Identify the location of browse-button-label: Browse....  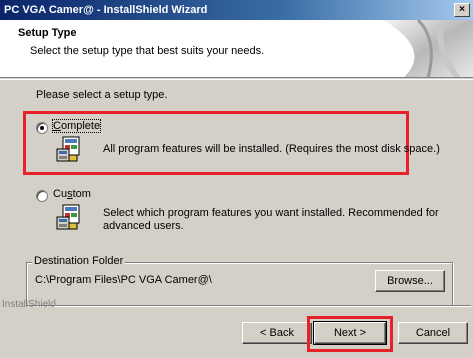
(410, 281).